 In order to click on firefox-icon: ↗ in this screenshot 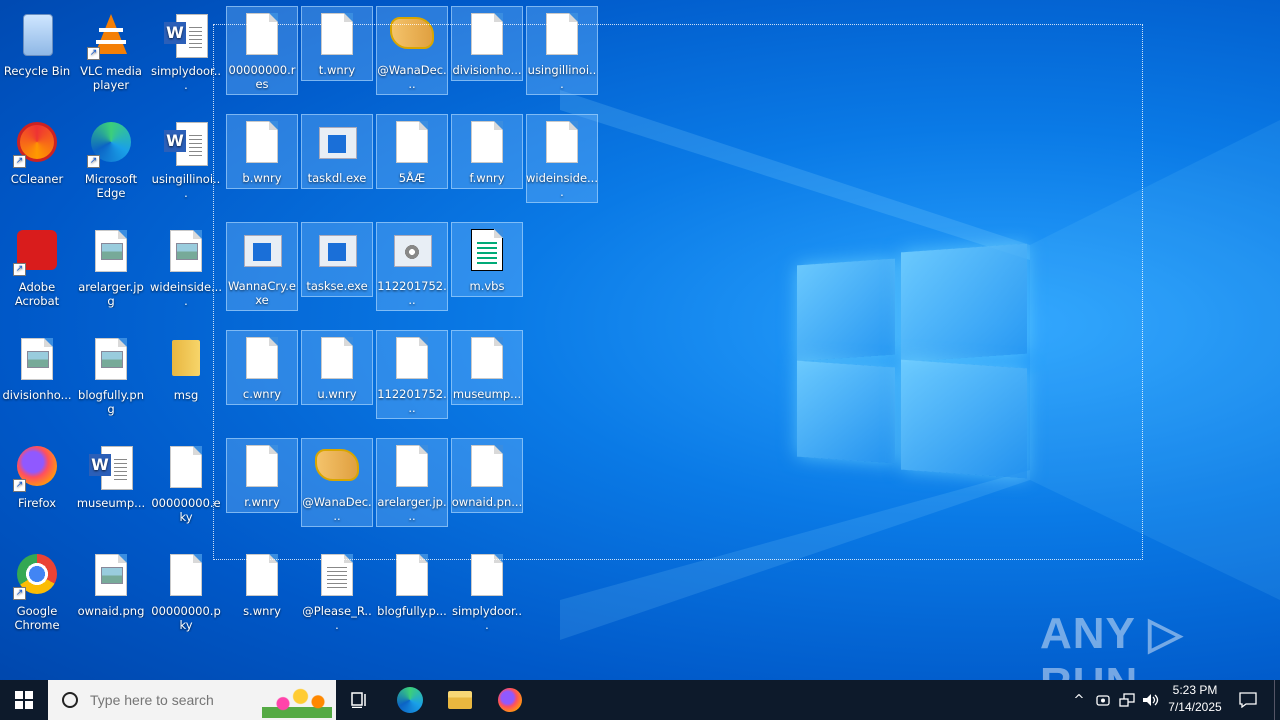, I will do `click(37, 468)`.